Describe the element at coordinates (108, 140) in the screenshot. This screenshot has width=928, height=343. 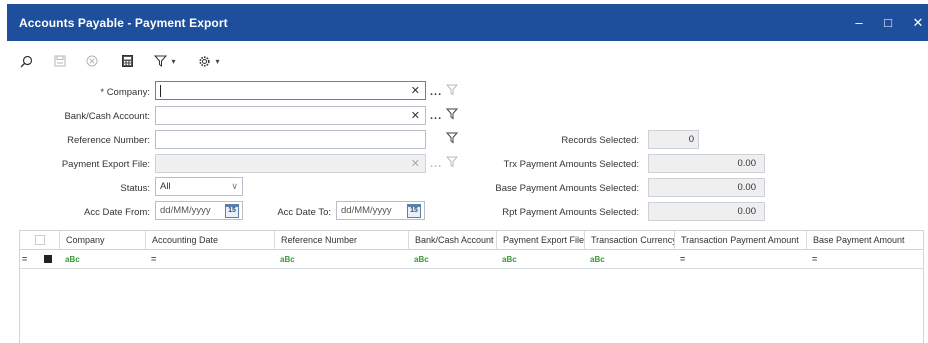
I see `reference-number-label: Reference Number:` at that location.